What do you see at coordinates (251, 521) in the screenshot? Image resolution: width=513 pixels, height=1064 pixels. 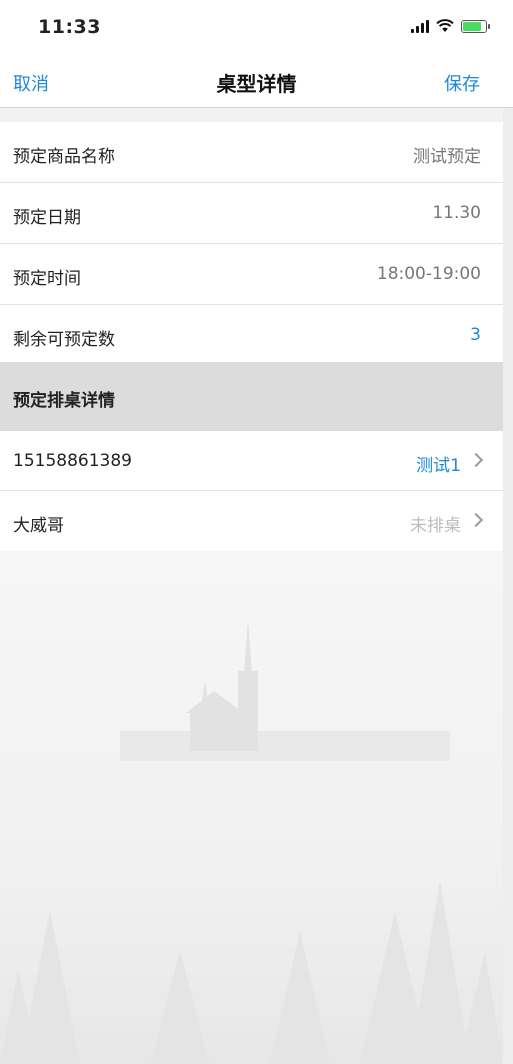 I see `table-row: 大威哥 未排桌` at bounding box center [251, 521].